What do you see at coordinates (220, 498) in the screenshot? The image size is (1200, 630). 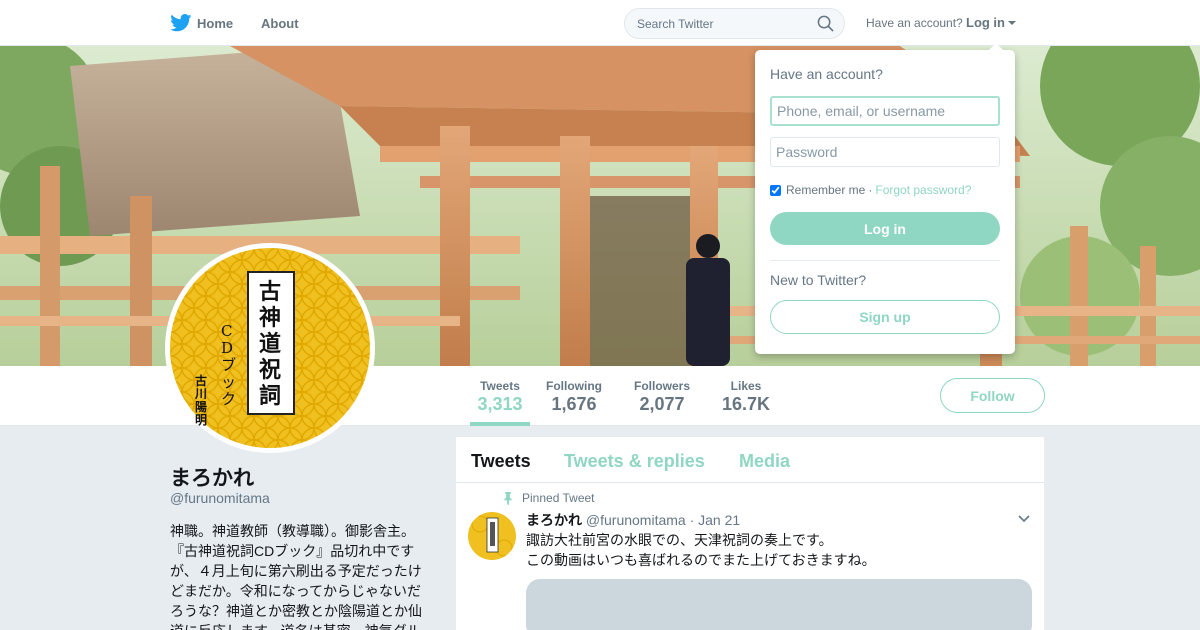 I see `profile-handle: @furunomitama` at bounding box center [220, 498].